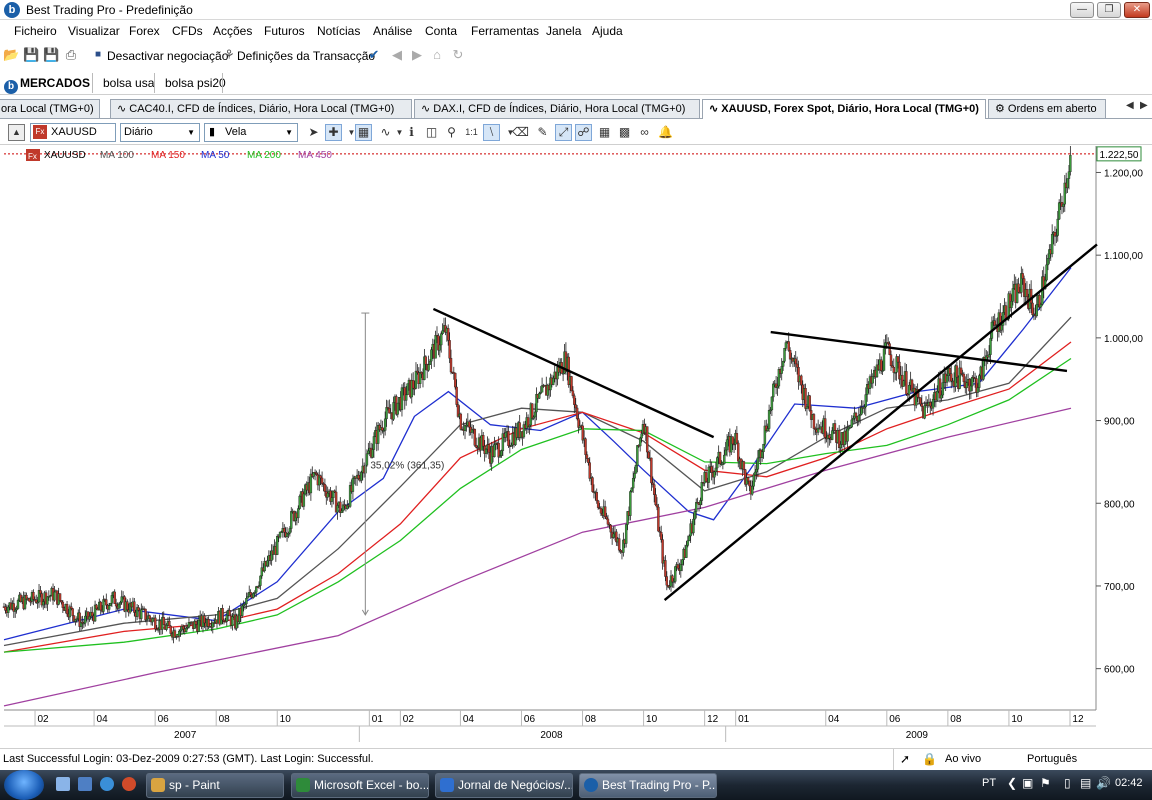  Describe the element at coordinates (644, 132) in the screenshot. I see `glasses-icon: ∞` at that location.